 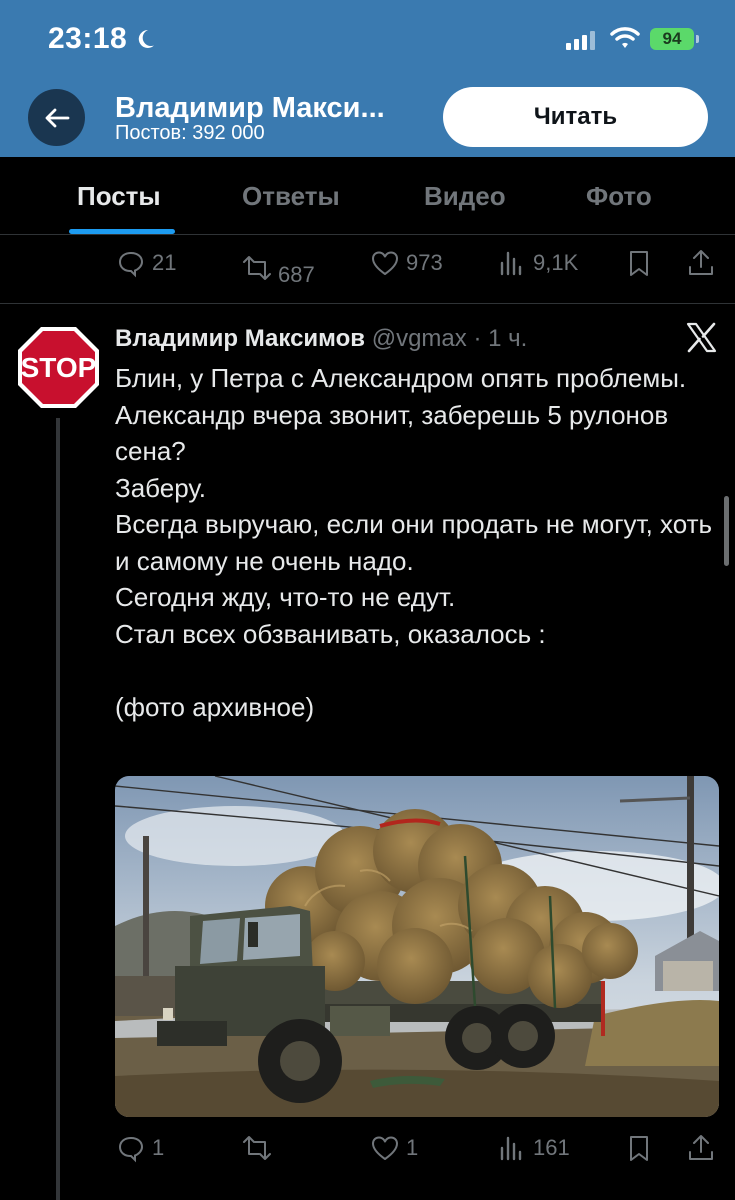 I want to click on status-bar: 23:18 94, so click(x=367, y=40).